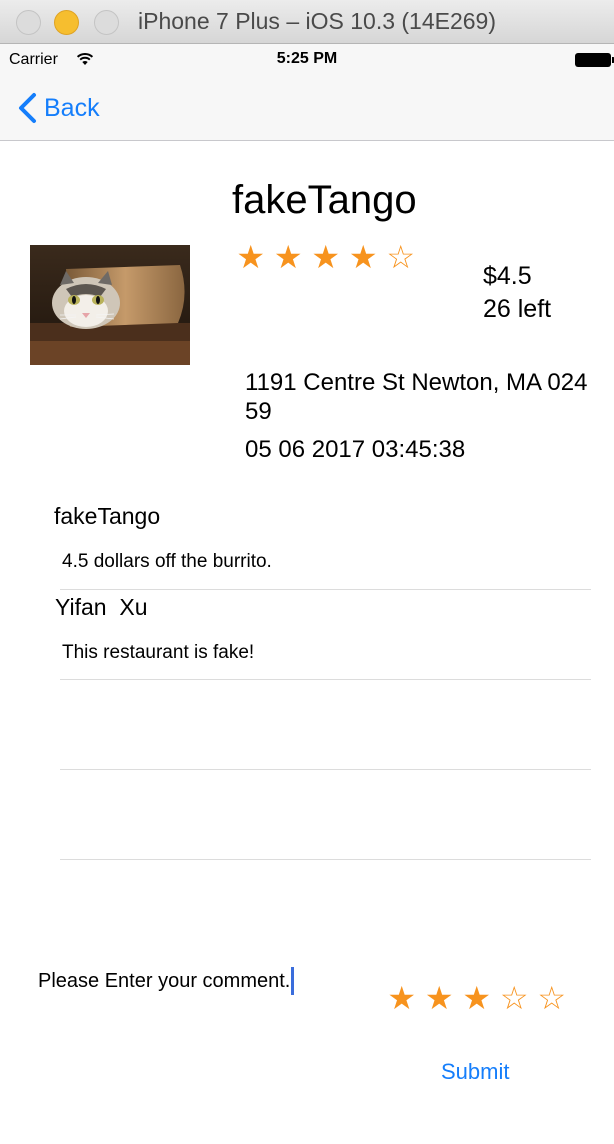 This screenshot has width=614, height=1144. I want to click on submit-button: Submit, so click(475, 1072).